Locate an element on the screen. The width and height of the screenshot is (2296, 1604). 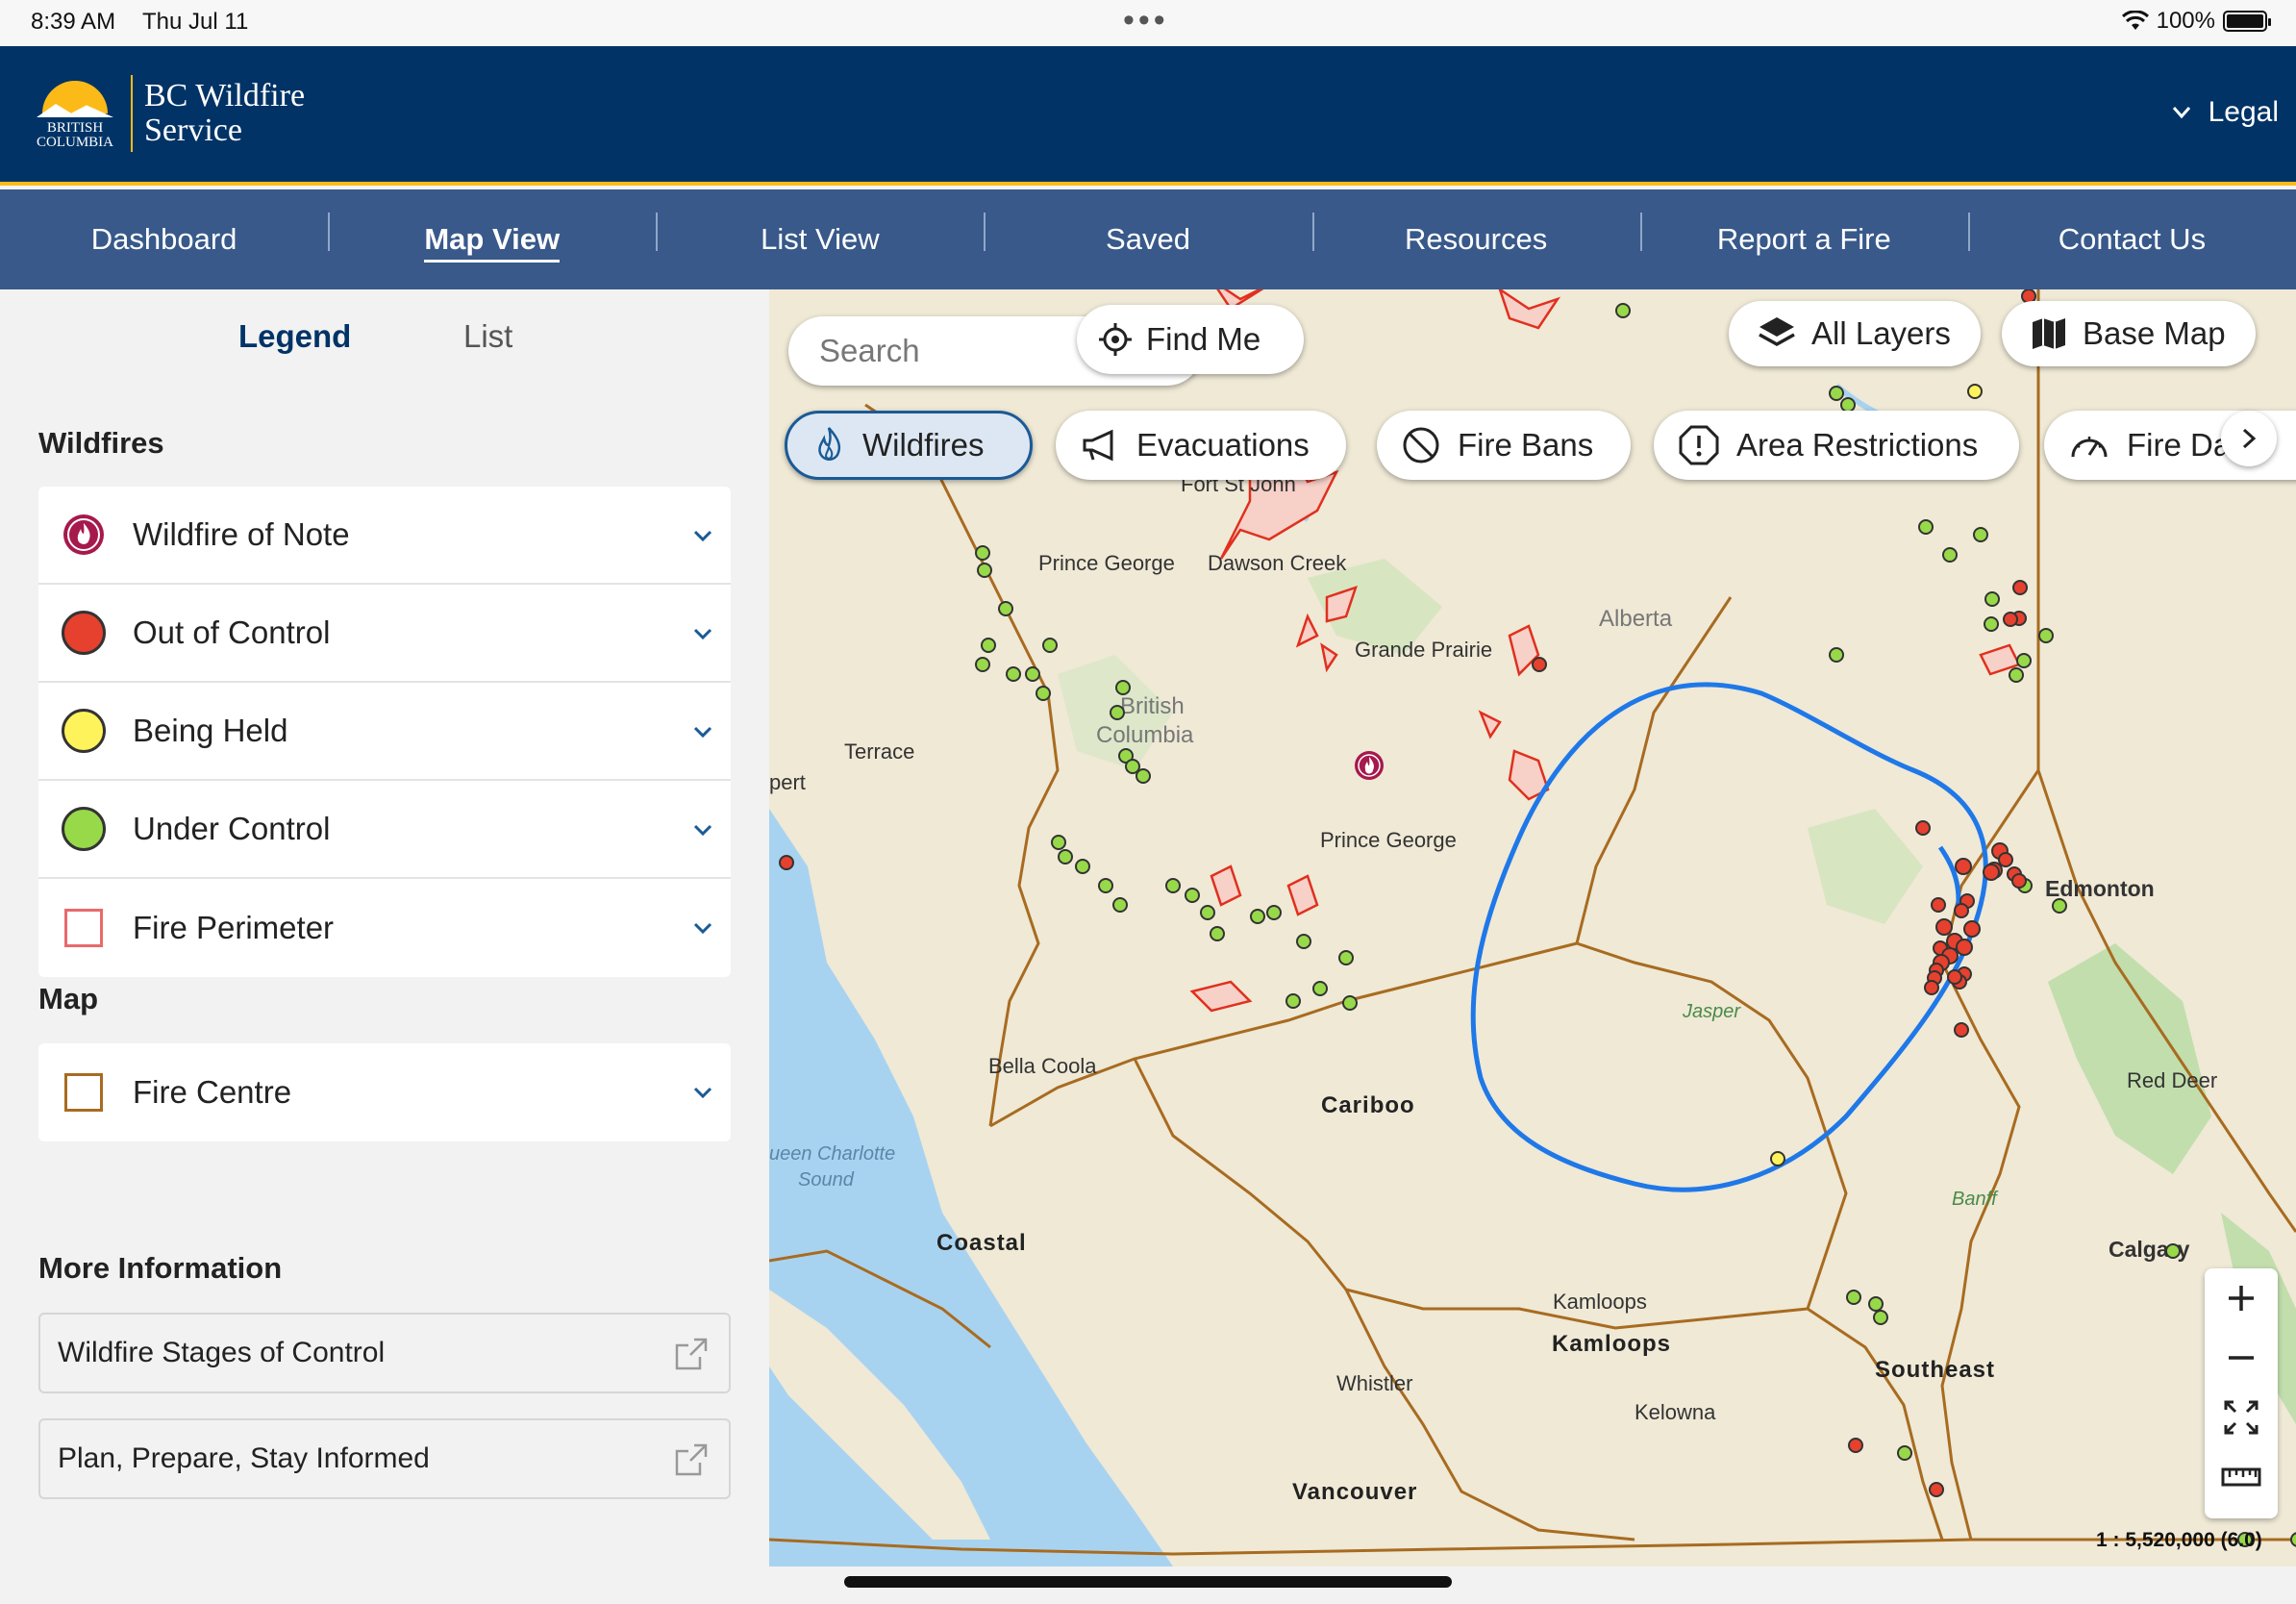
filter-wildfires: Wildfires is located at coordinates (909, 445).